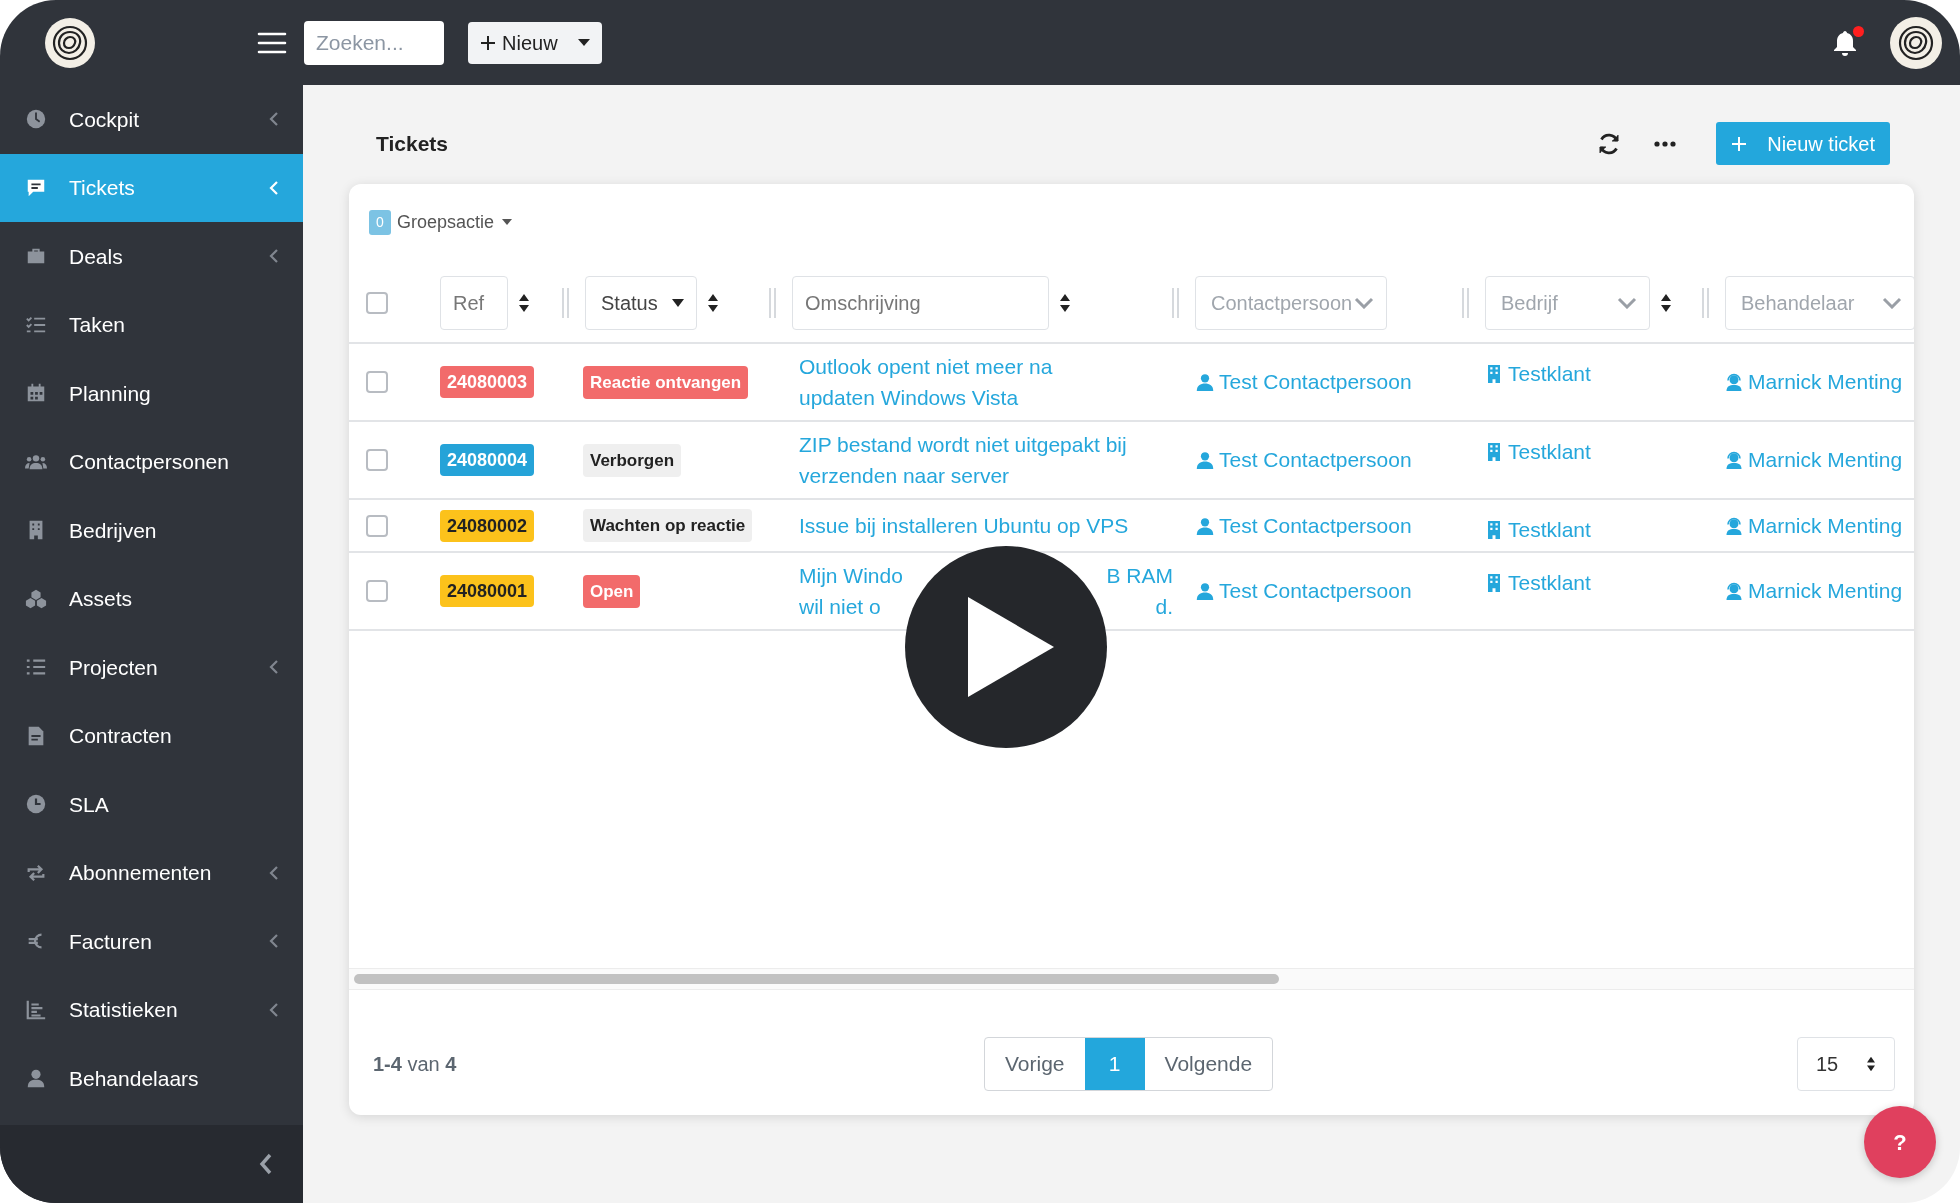  I want to click on sidebar-item: Projecten, so click(151, 667).